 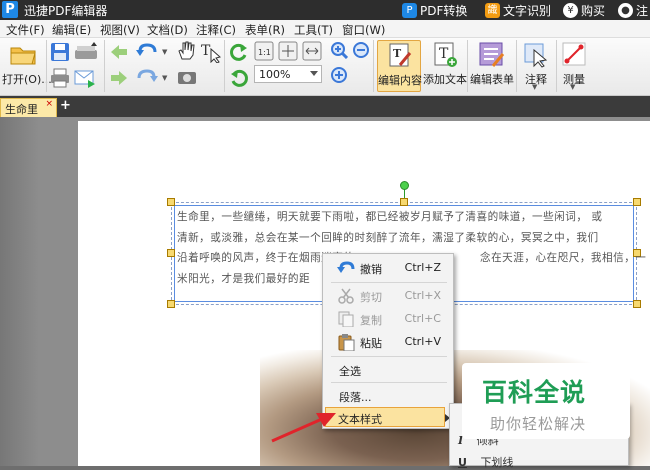 I want to click on add-text-button: T 添加文本, so click(x=445, y=66).